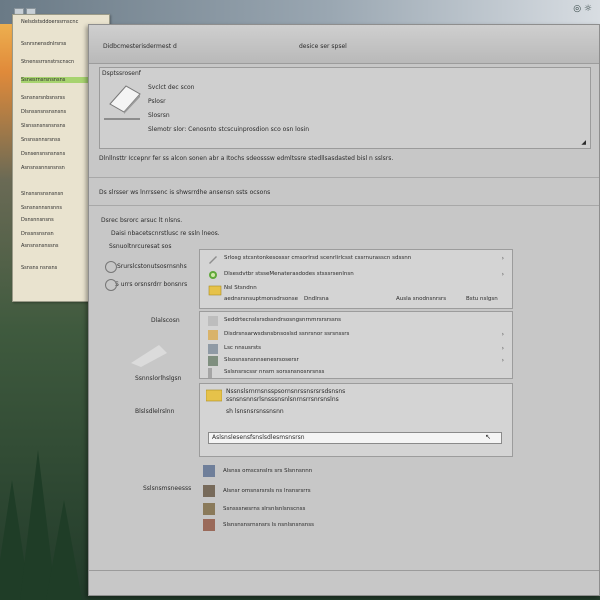  Describe the element at coordinates (157, 101) in the screenshot. I see `header-line: Pslosr` at that location.